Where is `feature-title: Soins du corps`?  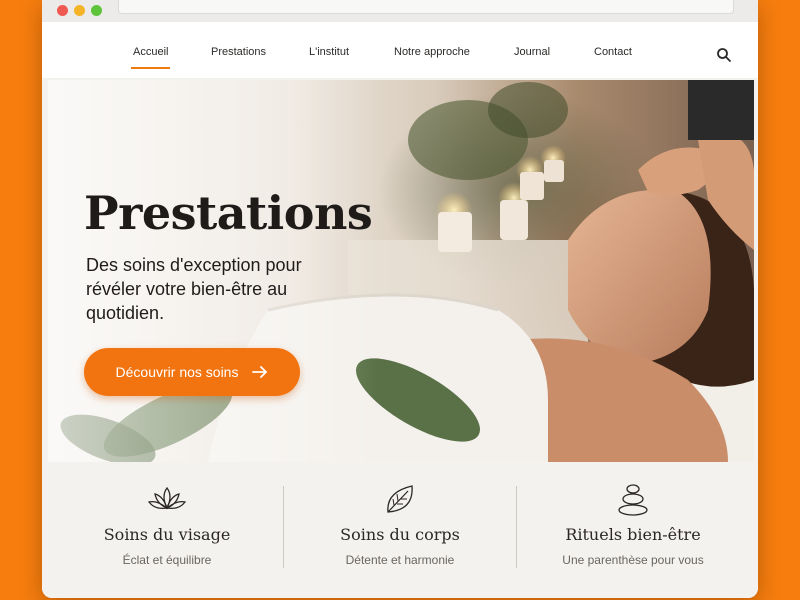 feature-title: Soins du corps is located at coordinates (400, 534).